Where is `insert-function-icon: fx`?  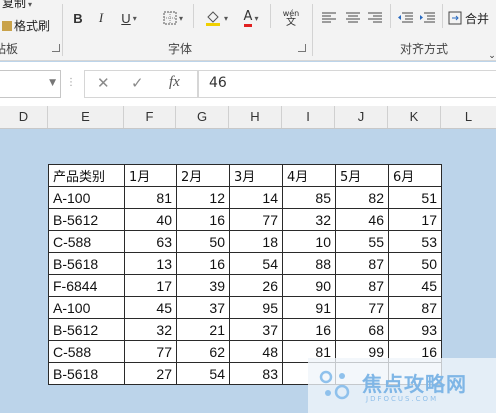 insert-function-icon: fx is located at coordinates (174, 82).